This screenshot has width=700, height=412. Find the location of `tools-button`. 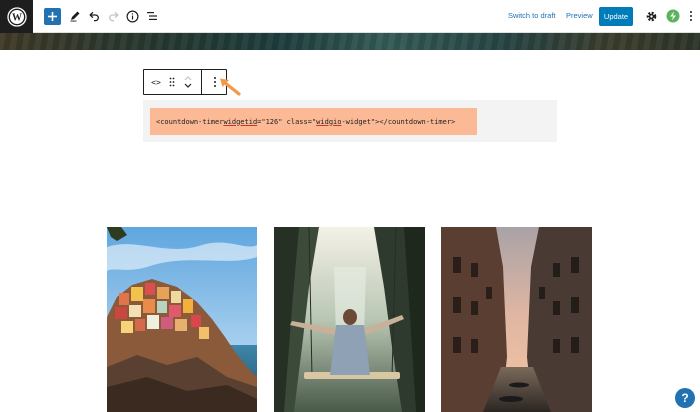

tools-button is located at coordinates (75, 16).